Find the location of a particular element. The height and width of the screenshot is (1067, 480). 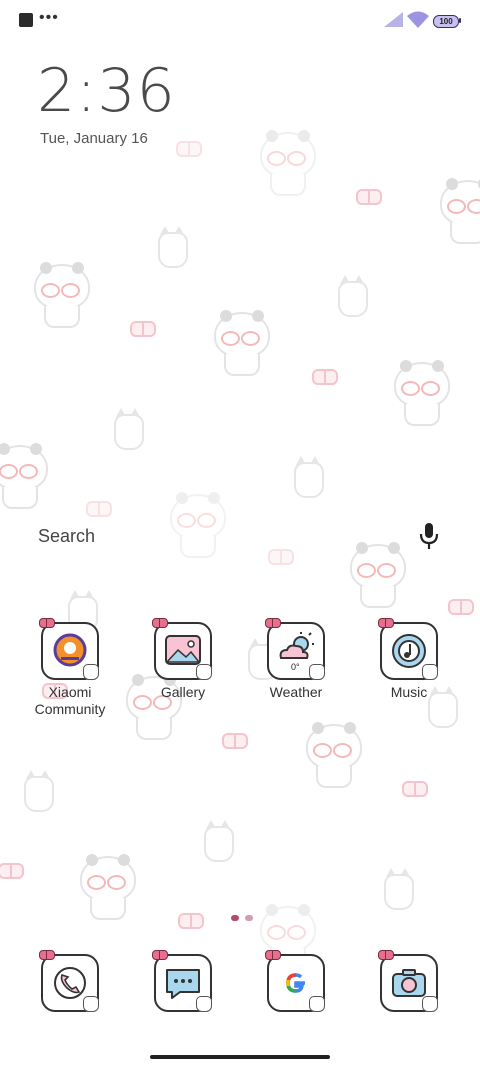

app-label-gallery: Gallery is located at coordinates (183, 692).